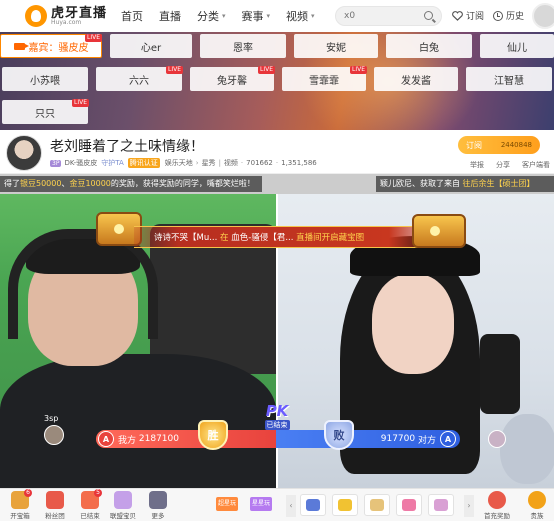 This screenshot has height=521, width=554. Describe the element at coordinates (80, 163) in the screenshot. I see `host-name: DK-骚皮皮` at that location.